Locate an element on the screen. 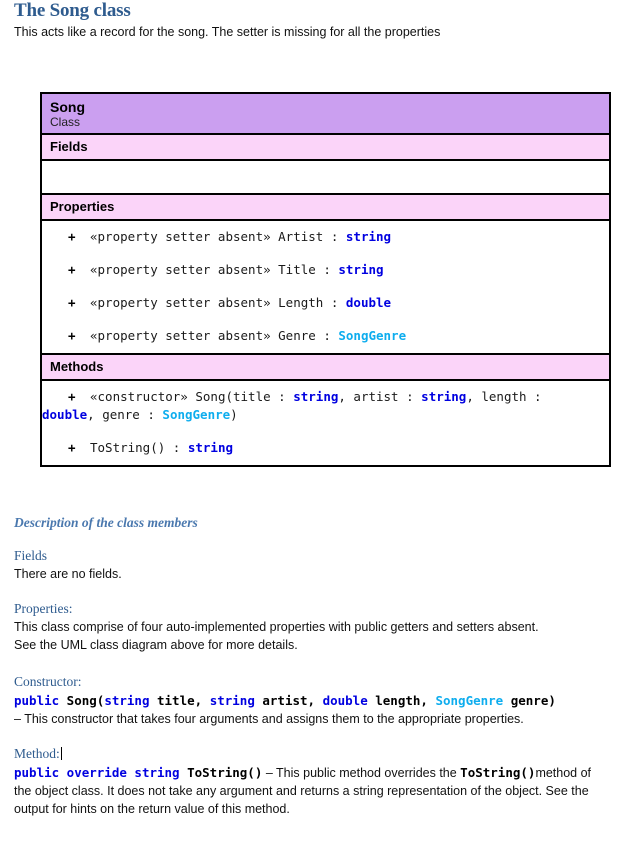 This screenshot has height=849, width=618. constructor-param1-tail: , artist : is located at coordinates (380, 396).